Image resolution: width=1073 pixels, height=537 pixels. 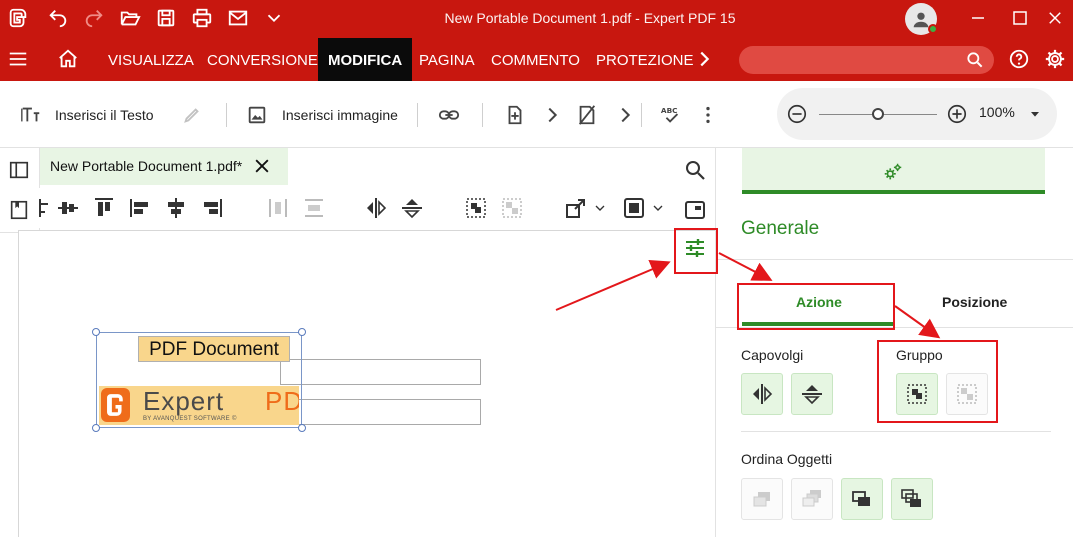 I want to click on flip-horizontal-button, so click(x=762, y=394).